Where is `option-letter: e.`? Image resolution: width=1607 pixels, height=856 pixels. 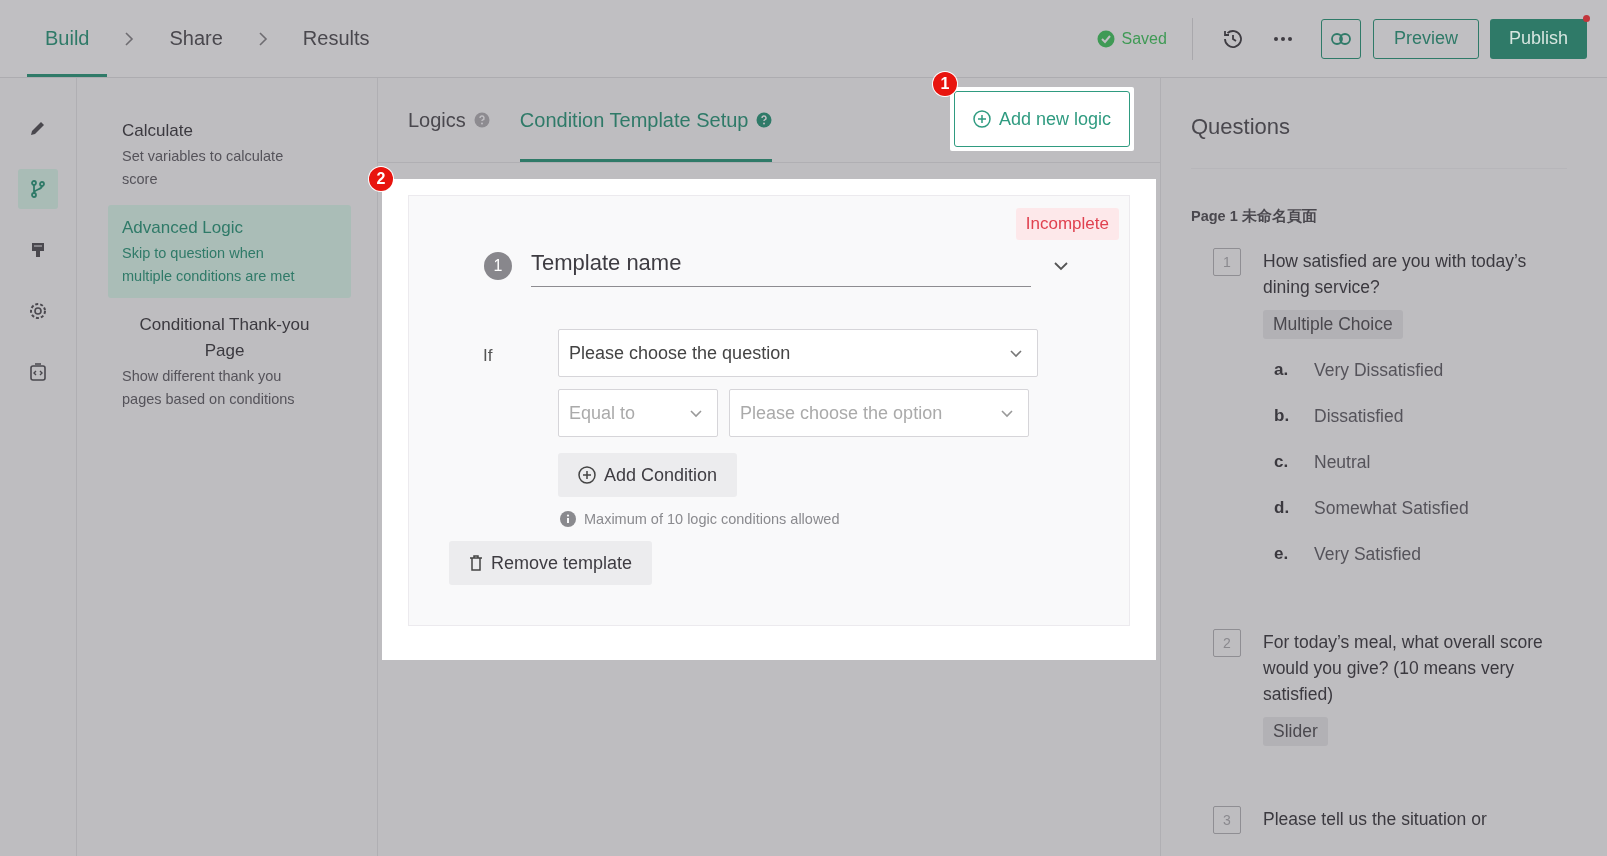 option-letter: e. is located at coordinates (1281, 554).